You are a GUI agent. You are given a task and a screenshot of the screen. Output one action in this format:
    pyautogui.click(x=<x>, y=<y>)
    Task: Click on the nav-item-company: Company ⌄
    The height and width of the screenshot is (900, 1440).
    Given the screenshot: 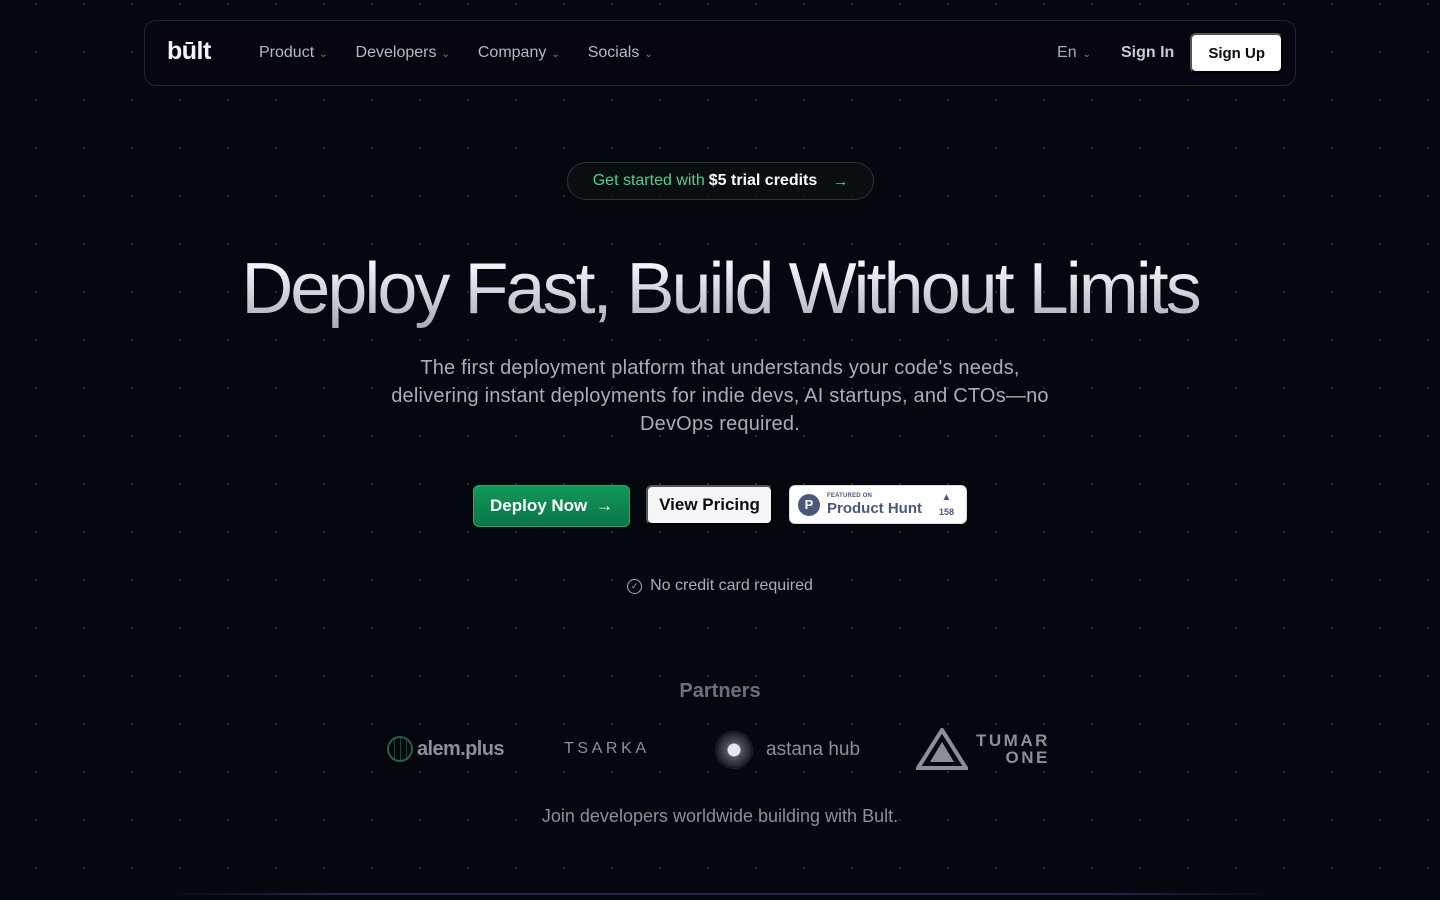 What is the action you would take?
    pyautogui.click(x=519, y=53)
    